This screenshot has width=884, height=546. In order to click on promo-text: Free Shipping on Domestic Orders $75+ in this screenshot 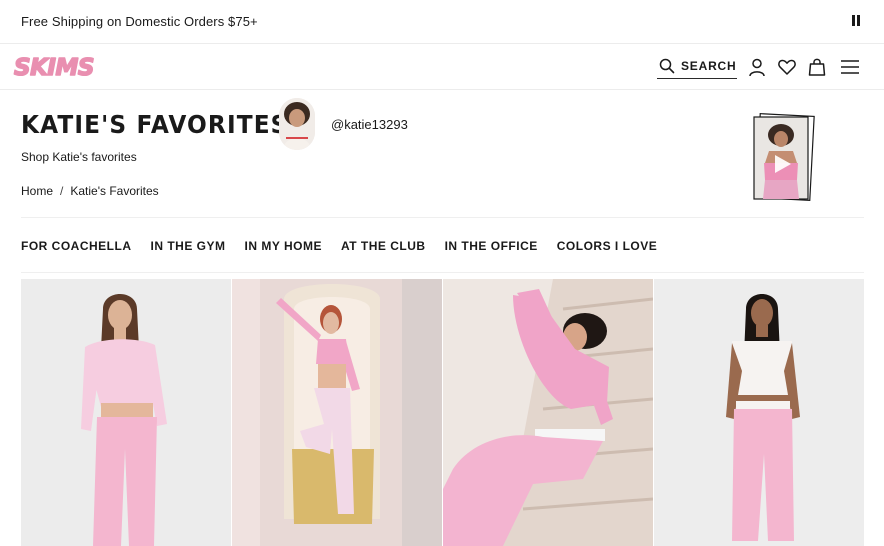, I will do `click(139, 21)`.